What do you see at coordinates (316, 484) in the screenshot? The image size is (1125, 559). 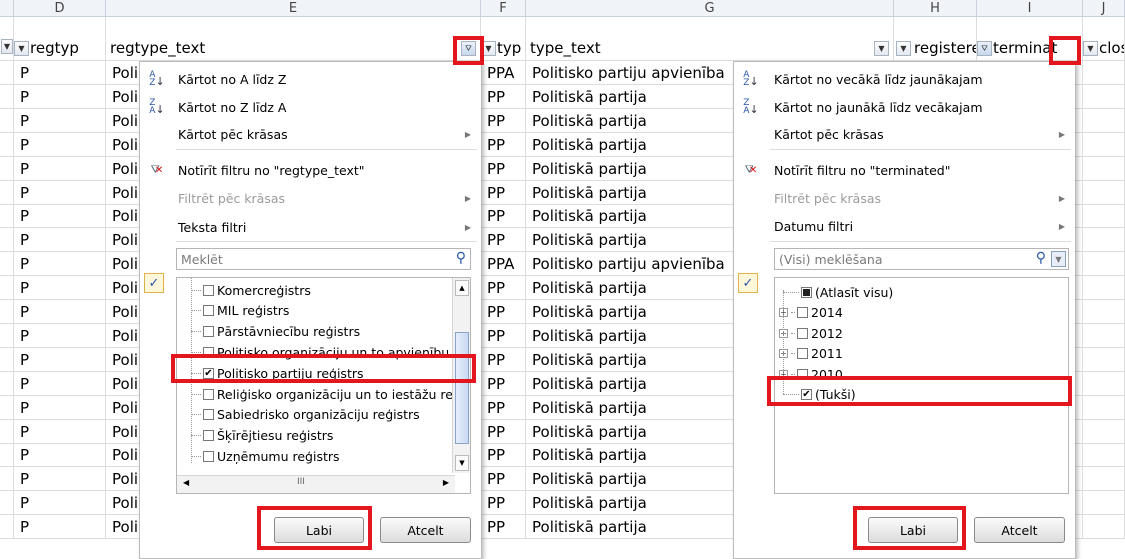 I see `horizontal-scrollbar: ◀ III ▶` at bounding box center [316, 484].